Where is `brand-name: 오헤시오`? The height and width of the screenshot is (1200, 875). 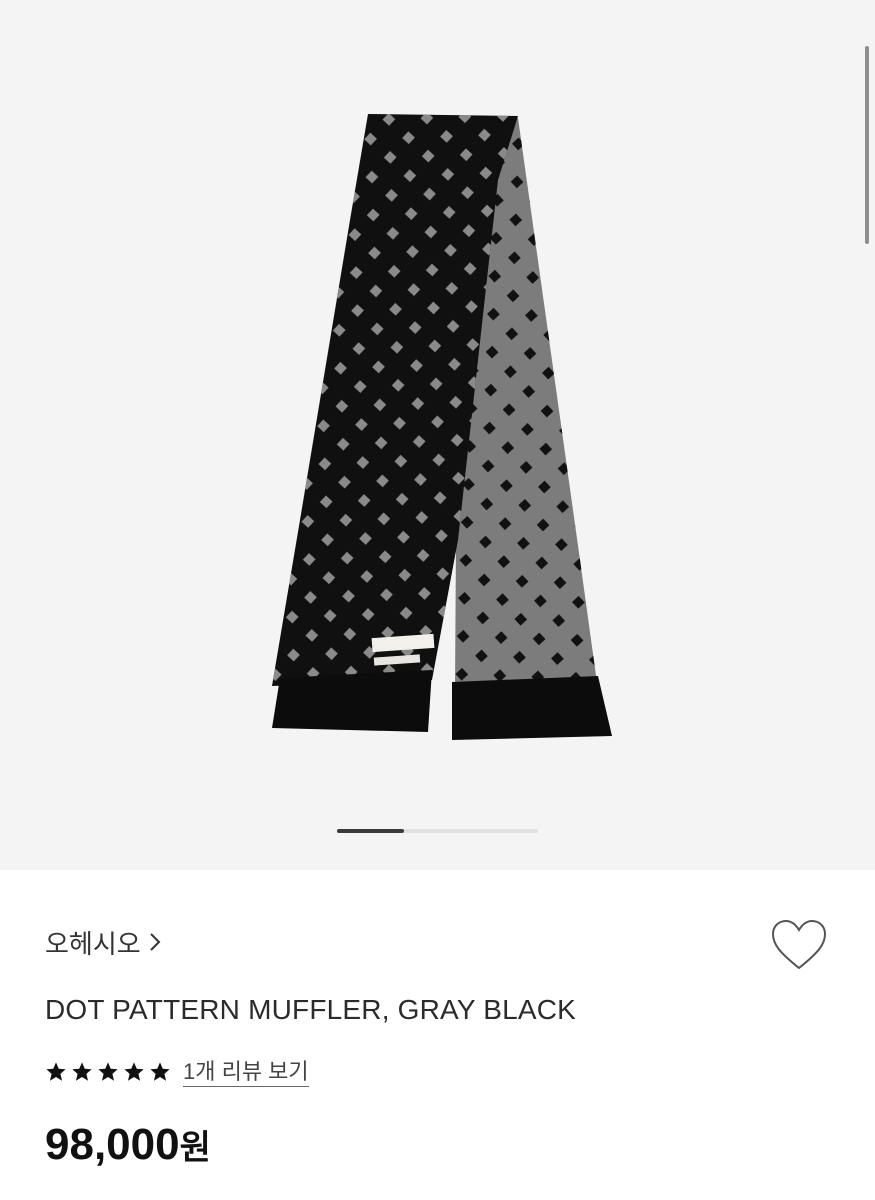
brand-name: 오헤시오 is located at coordinates (93, 943).